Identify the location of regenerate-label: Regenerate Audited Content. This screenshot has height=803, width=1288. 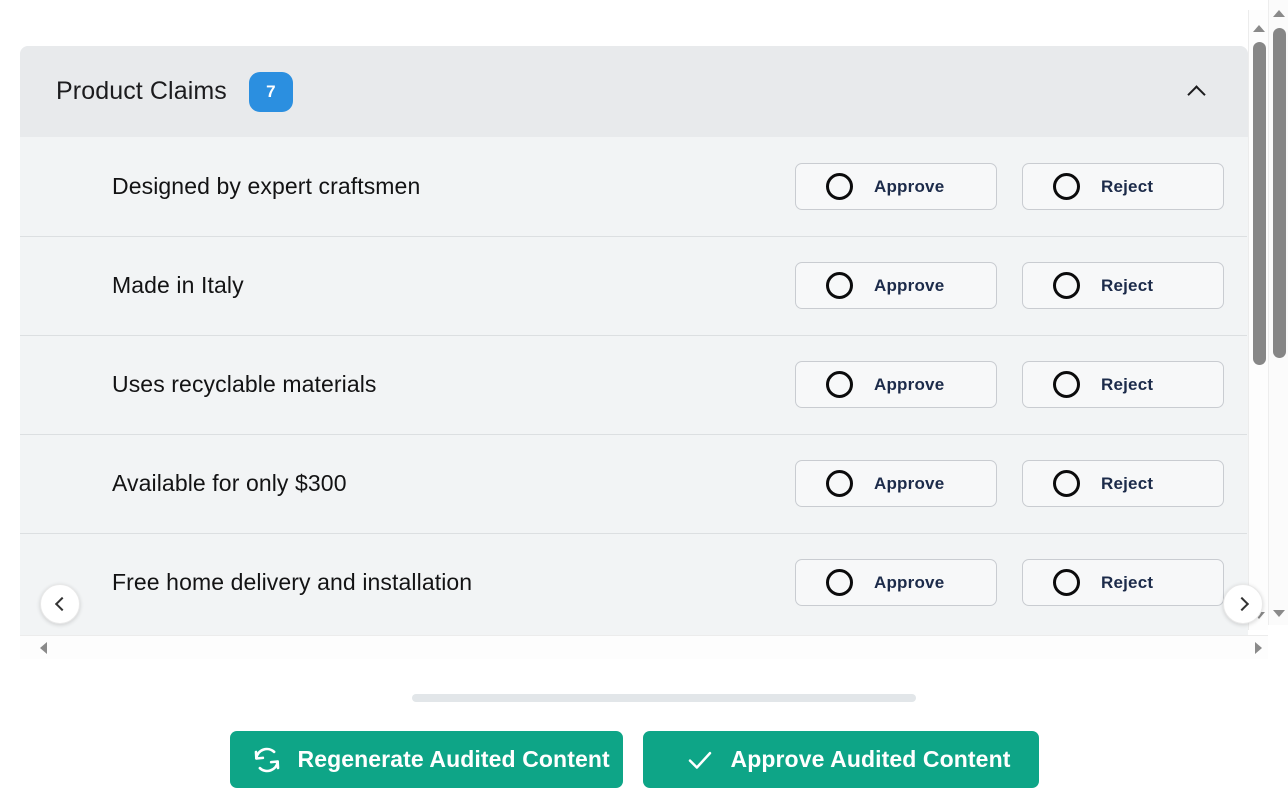
(453, 759).